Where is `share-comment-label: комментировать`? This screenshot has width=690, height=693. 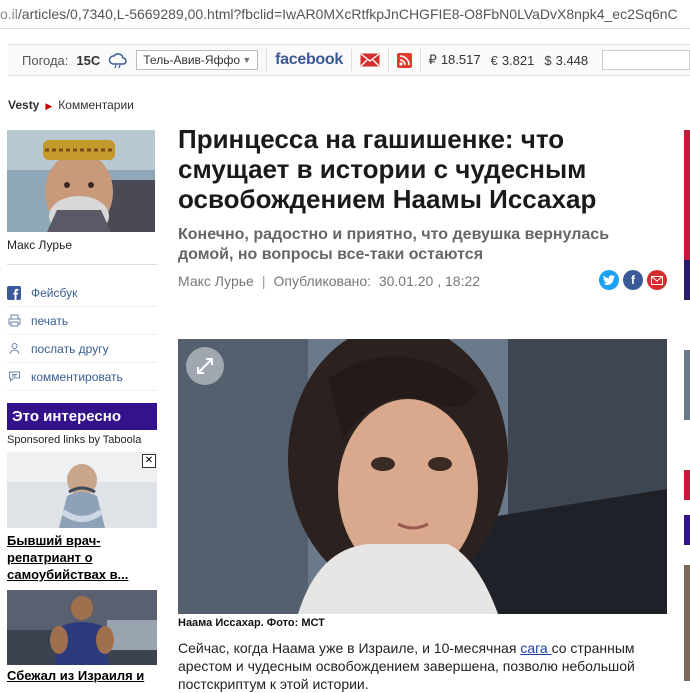 share-comment-label: комментировать is located at coordinates (77, 376).